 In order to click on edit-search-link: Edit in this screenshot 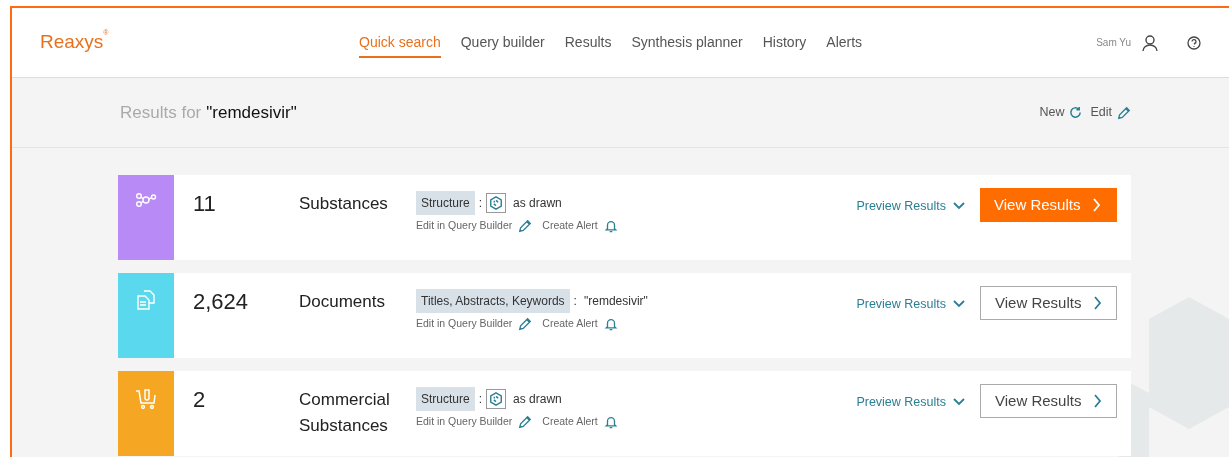, I will do `click(1101, 112)`.